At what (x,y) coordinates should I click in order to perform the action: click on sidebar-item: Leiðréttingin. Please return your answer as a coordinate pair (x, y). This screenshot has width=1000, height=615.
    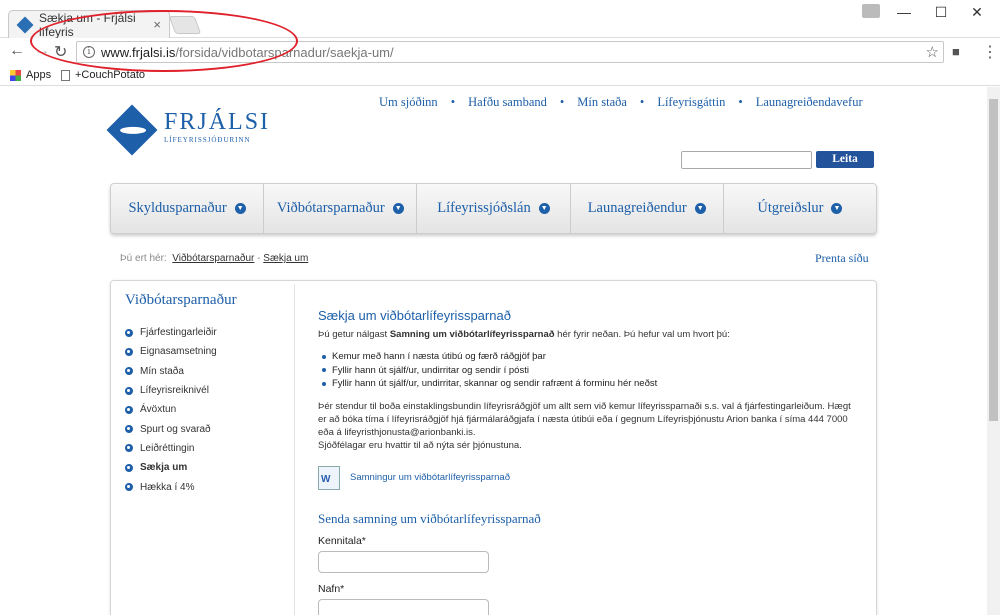
    Looking at the image, I should click on (171, 448).